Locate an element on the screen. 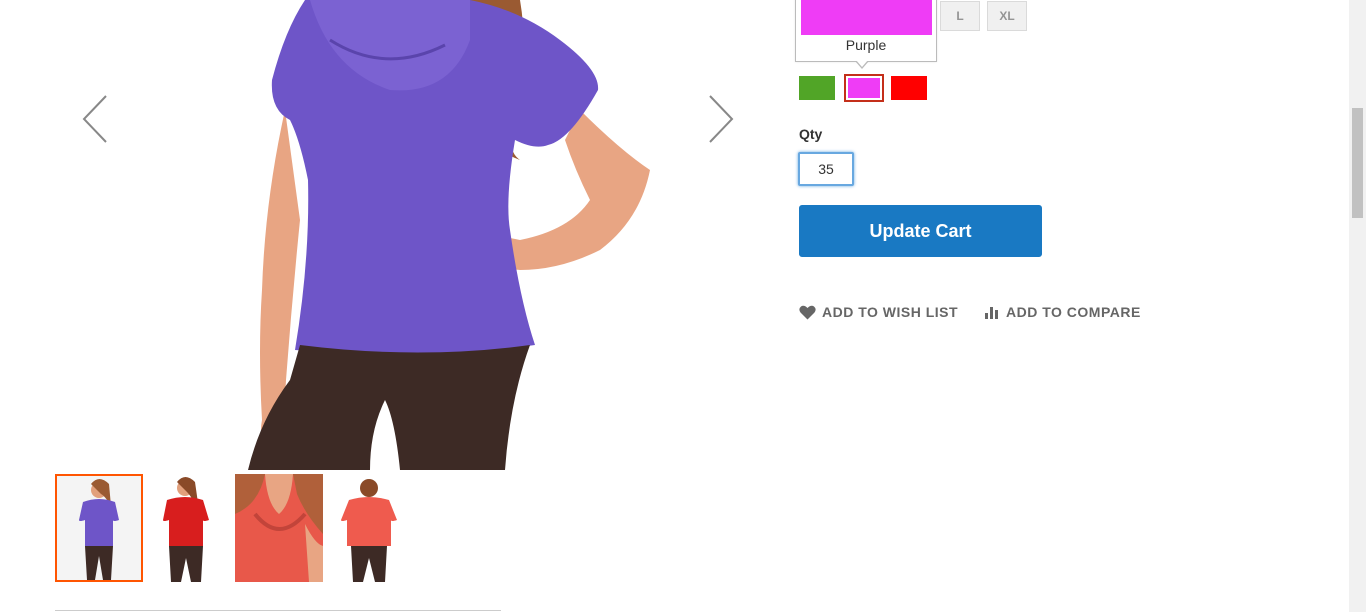  scrollbar-thumb is located at coordinates (1357, 163).